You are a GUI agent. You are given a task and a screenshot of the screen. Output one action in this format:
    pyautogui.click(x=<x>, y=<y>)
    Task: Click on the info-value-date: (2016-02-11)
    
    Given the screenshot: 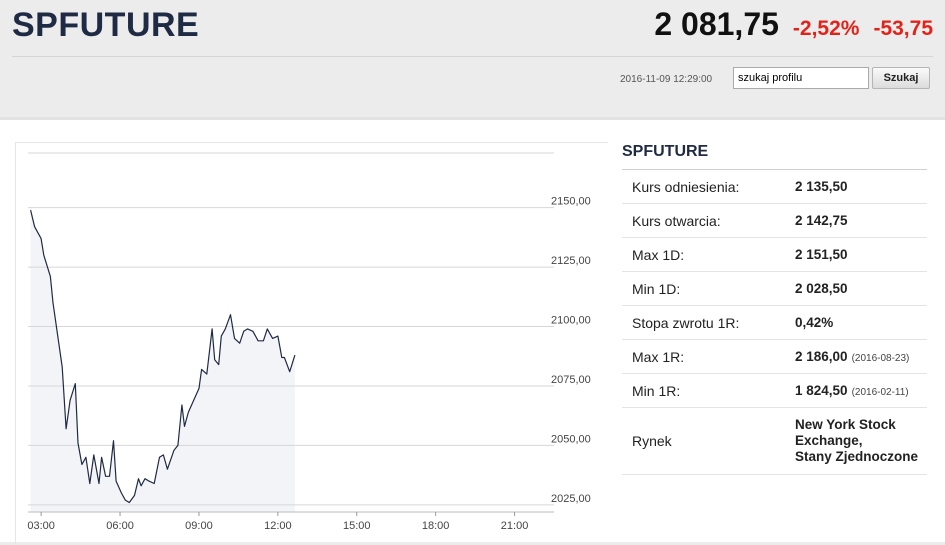 What is the action you would take?
    pyautogui.click(x=880, y=392)
    